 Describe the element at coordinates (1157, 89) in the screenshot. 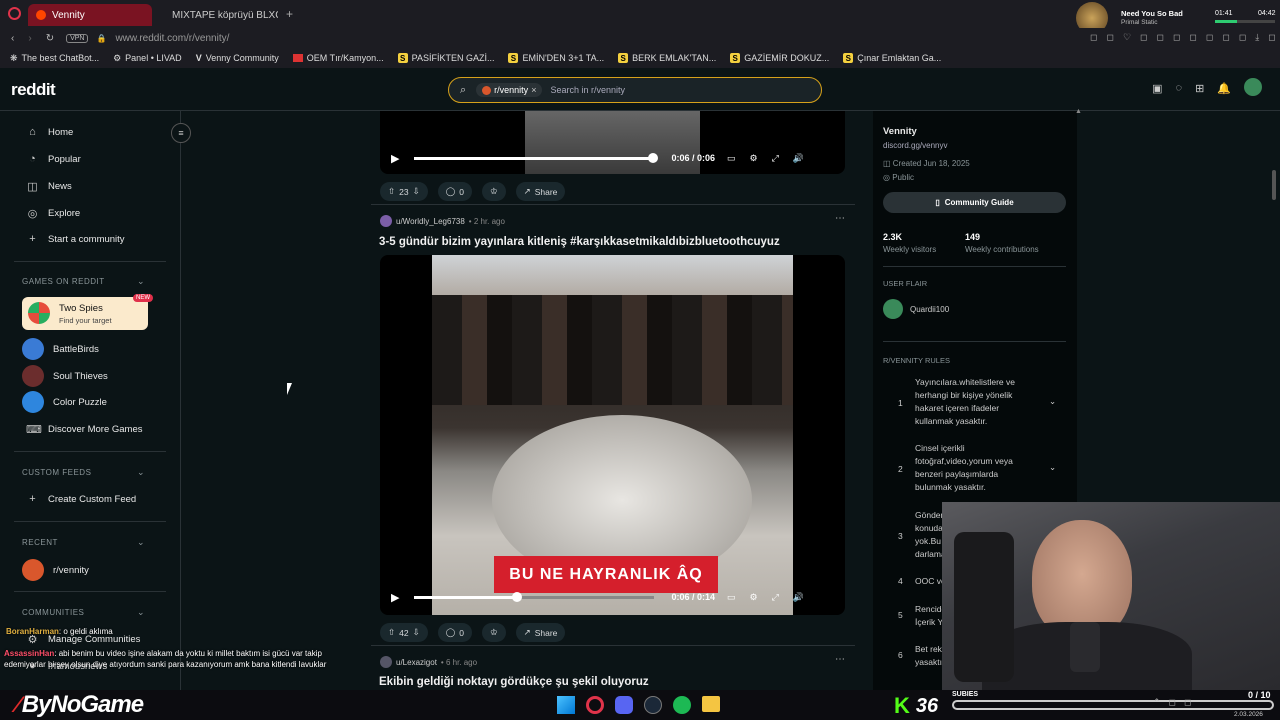

I see `ads-icon: ▣` at that location.